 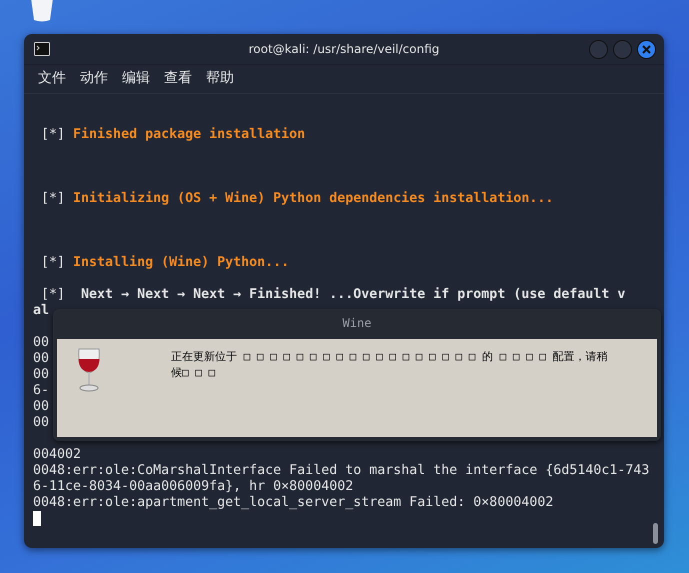 I want to click on terminal-icon, so click(x=42, y=49).